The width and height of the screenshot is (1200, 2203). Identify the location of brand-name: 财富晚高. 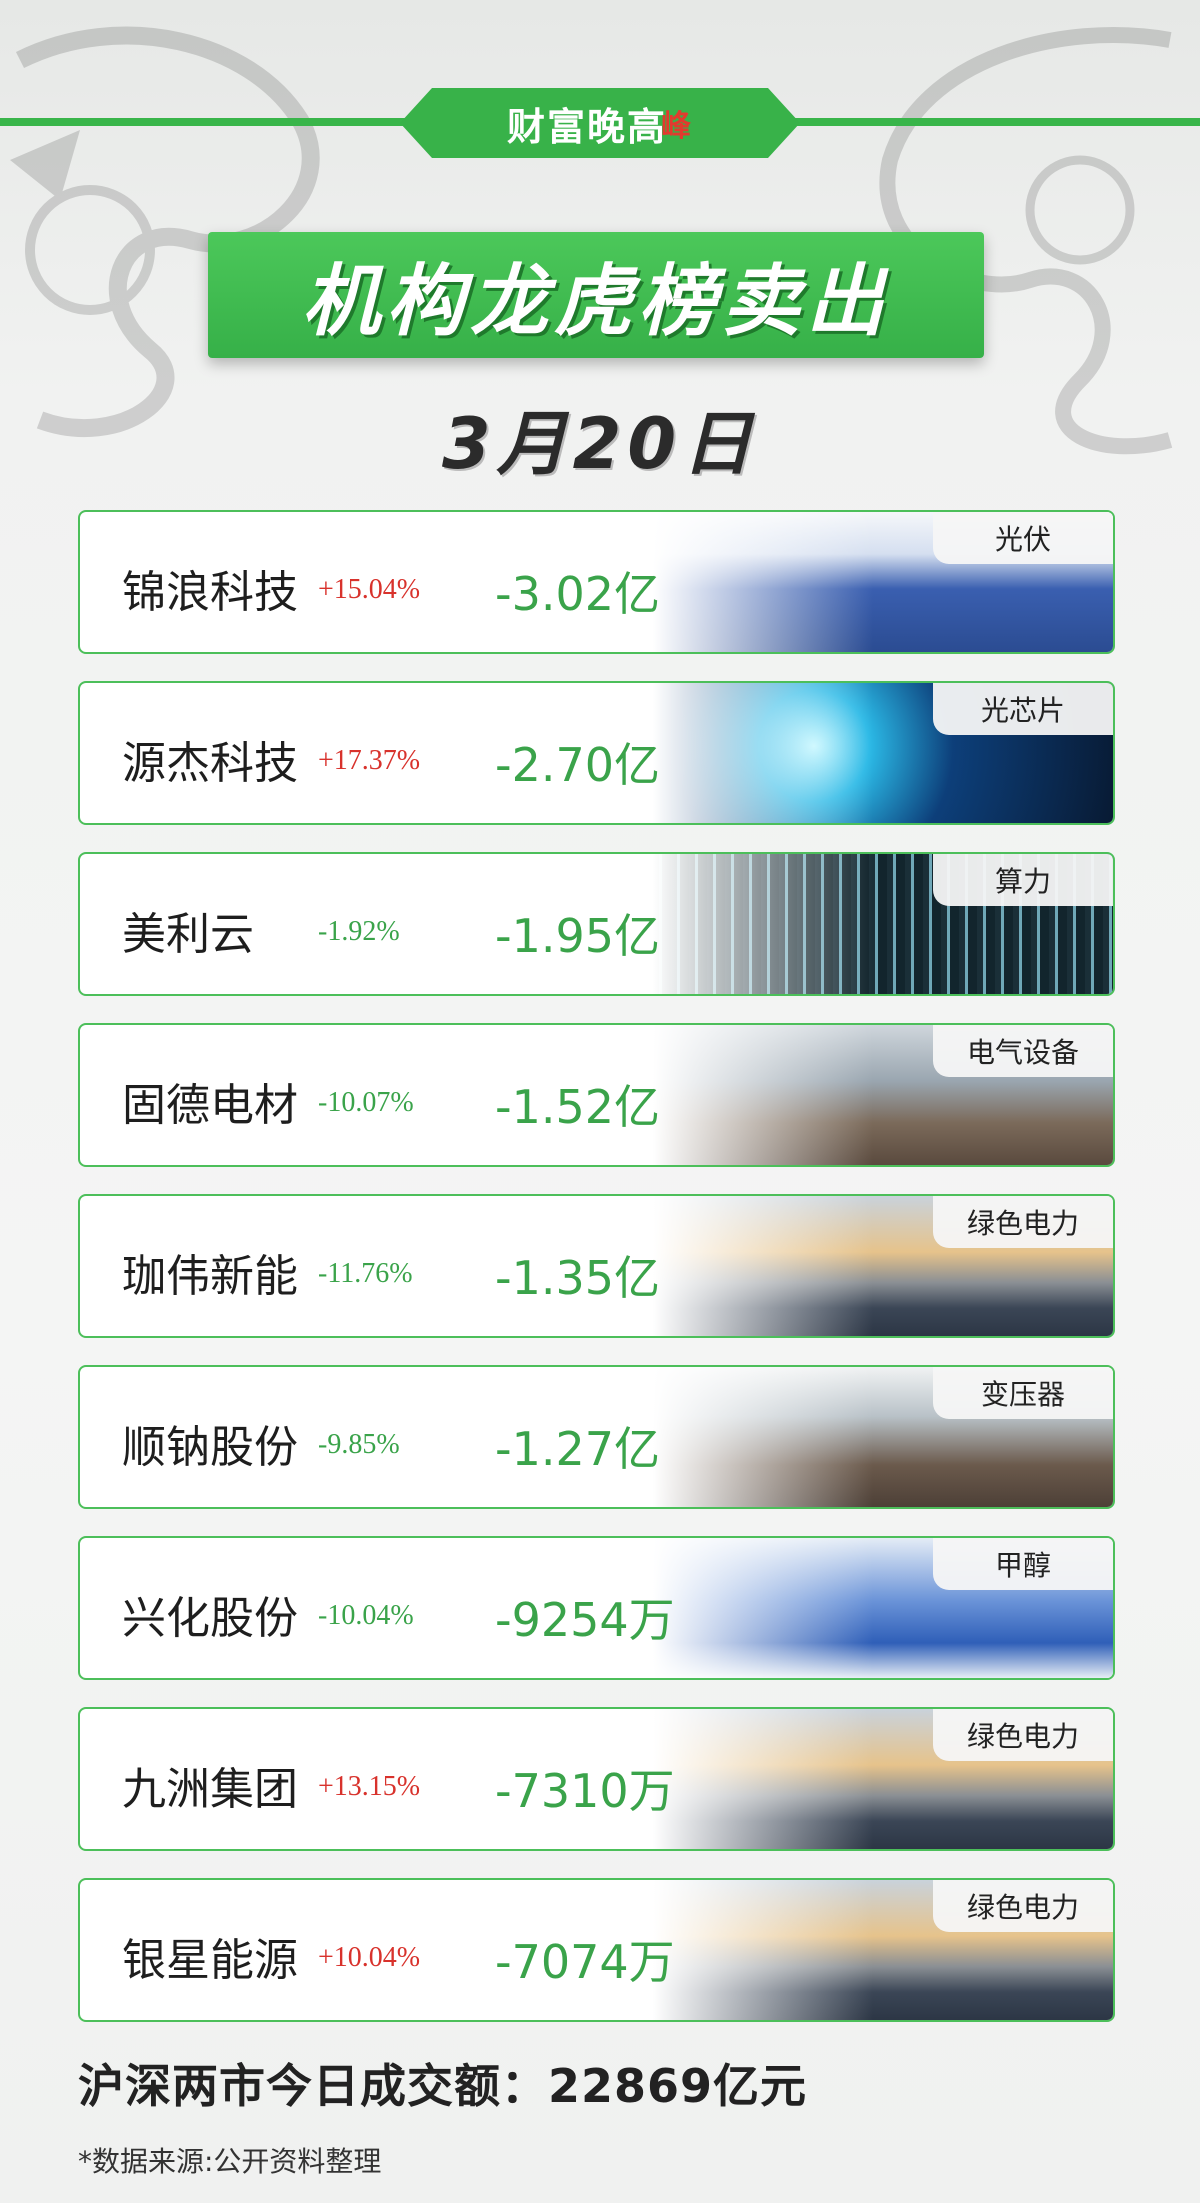
(586, 126).